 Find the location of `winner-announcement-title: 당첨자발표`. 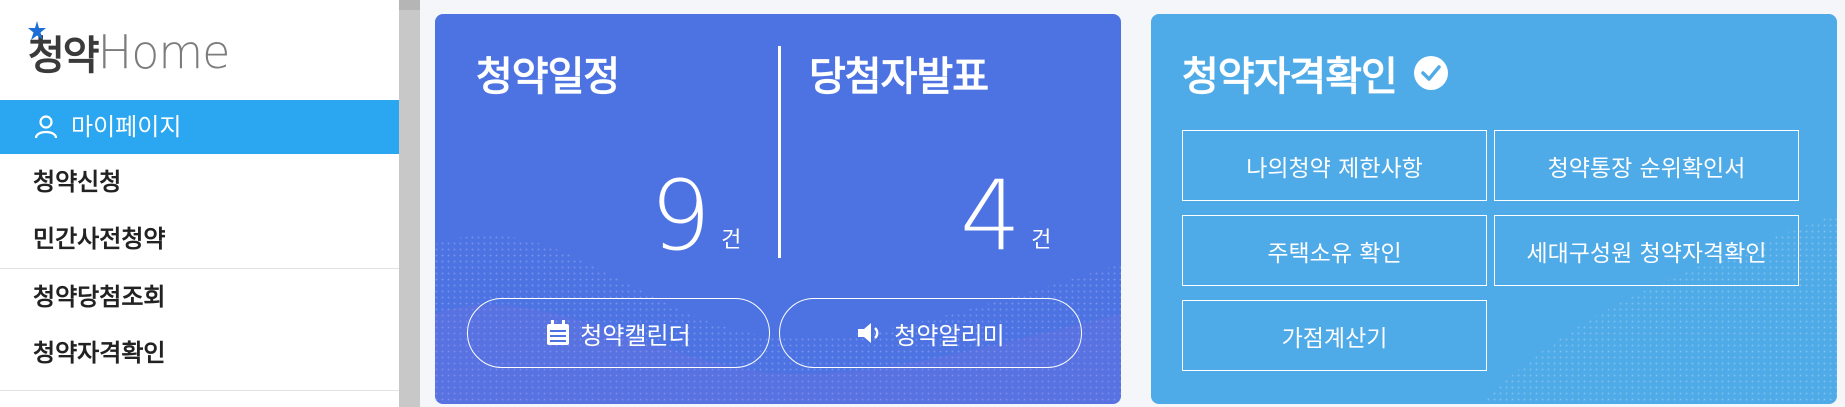

winner-announcement-title: 당첨자발표 is located at coordinates (899, 77).